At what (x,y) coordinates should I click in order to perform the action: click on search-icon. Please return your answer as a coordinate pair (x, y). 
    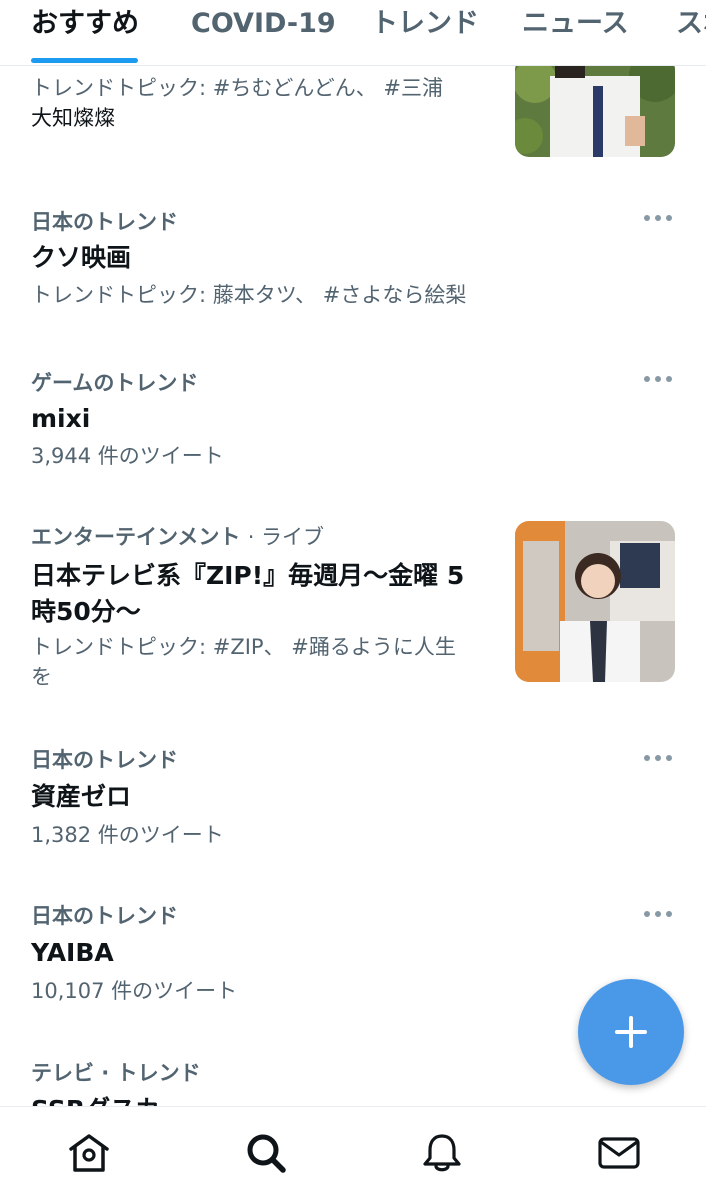
    Looking at the image, I should click on (266, 1153).